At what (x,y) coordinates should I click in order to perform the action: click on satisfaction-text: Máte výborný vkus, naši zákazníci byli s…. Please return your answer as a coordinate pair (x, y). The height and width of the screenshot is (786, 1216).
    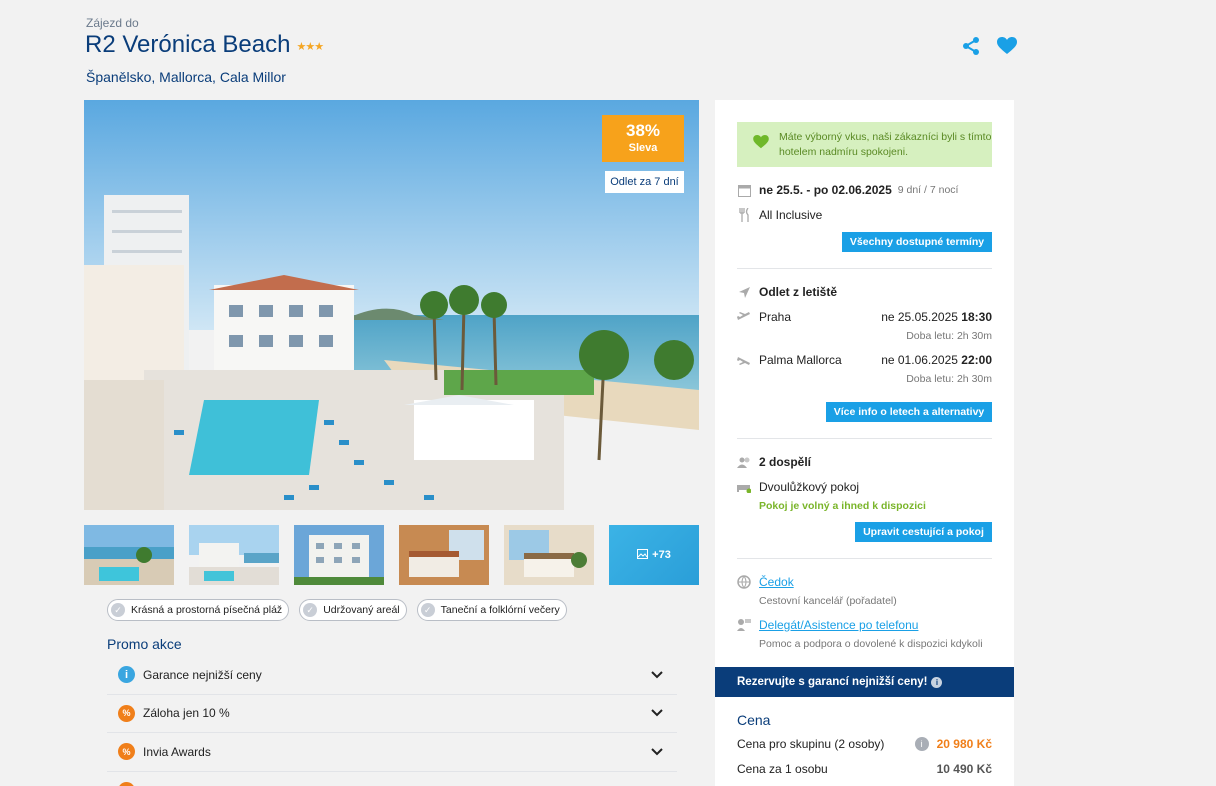
    Looking at the image, I should click on (885, 144).